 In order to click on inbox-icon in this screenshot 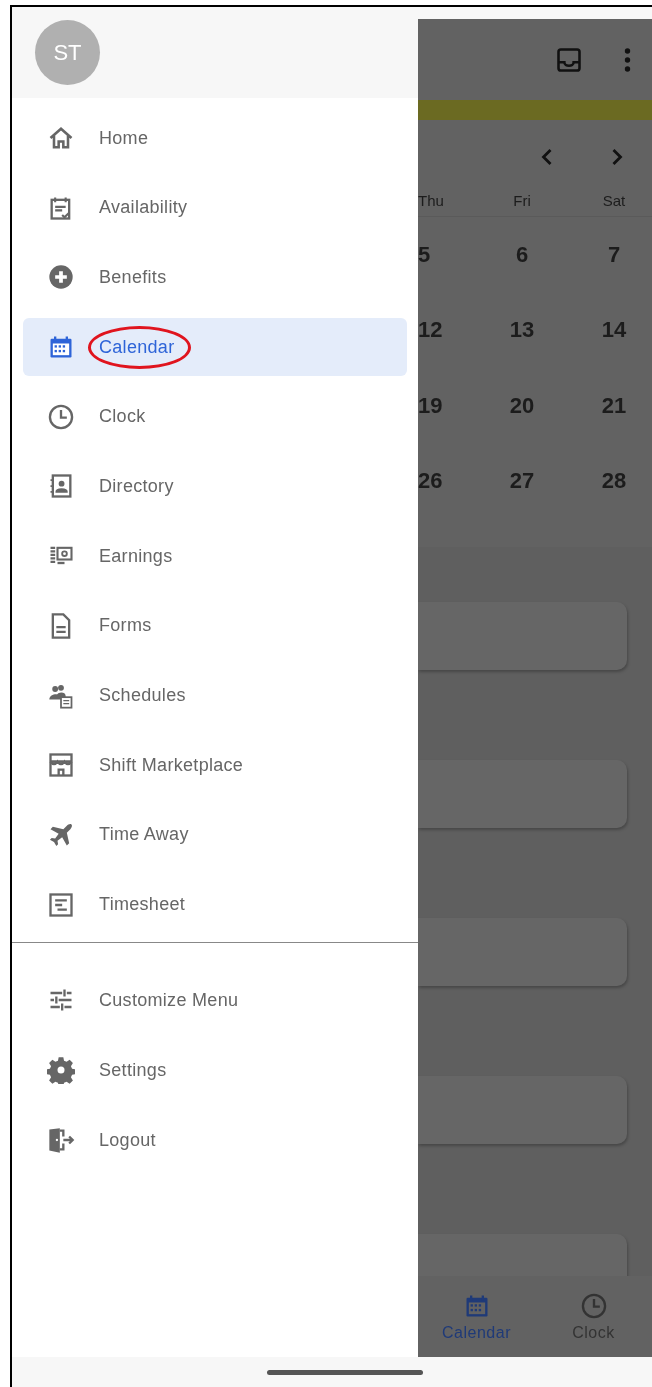, I will do `click(569, 59)`.